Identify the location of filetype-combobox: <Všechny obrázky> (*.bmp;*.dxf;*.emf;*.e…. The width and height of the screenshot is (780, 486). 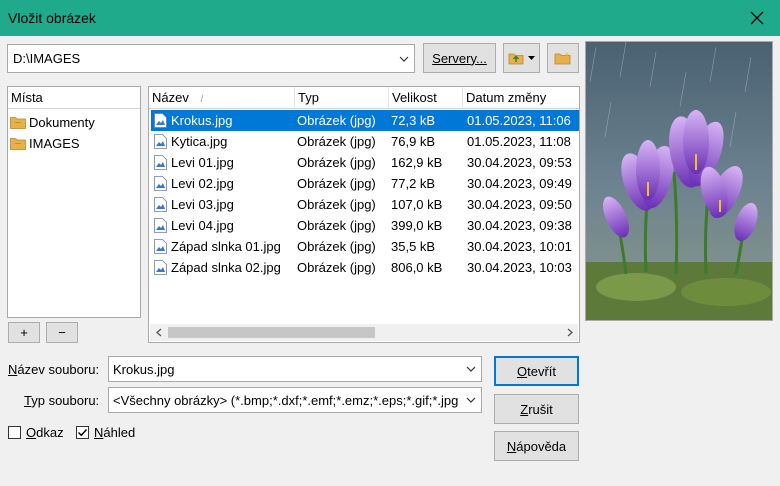
(295, 400).